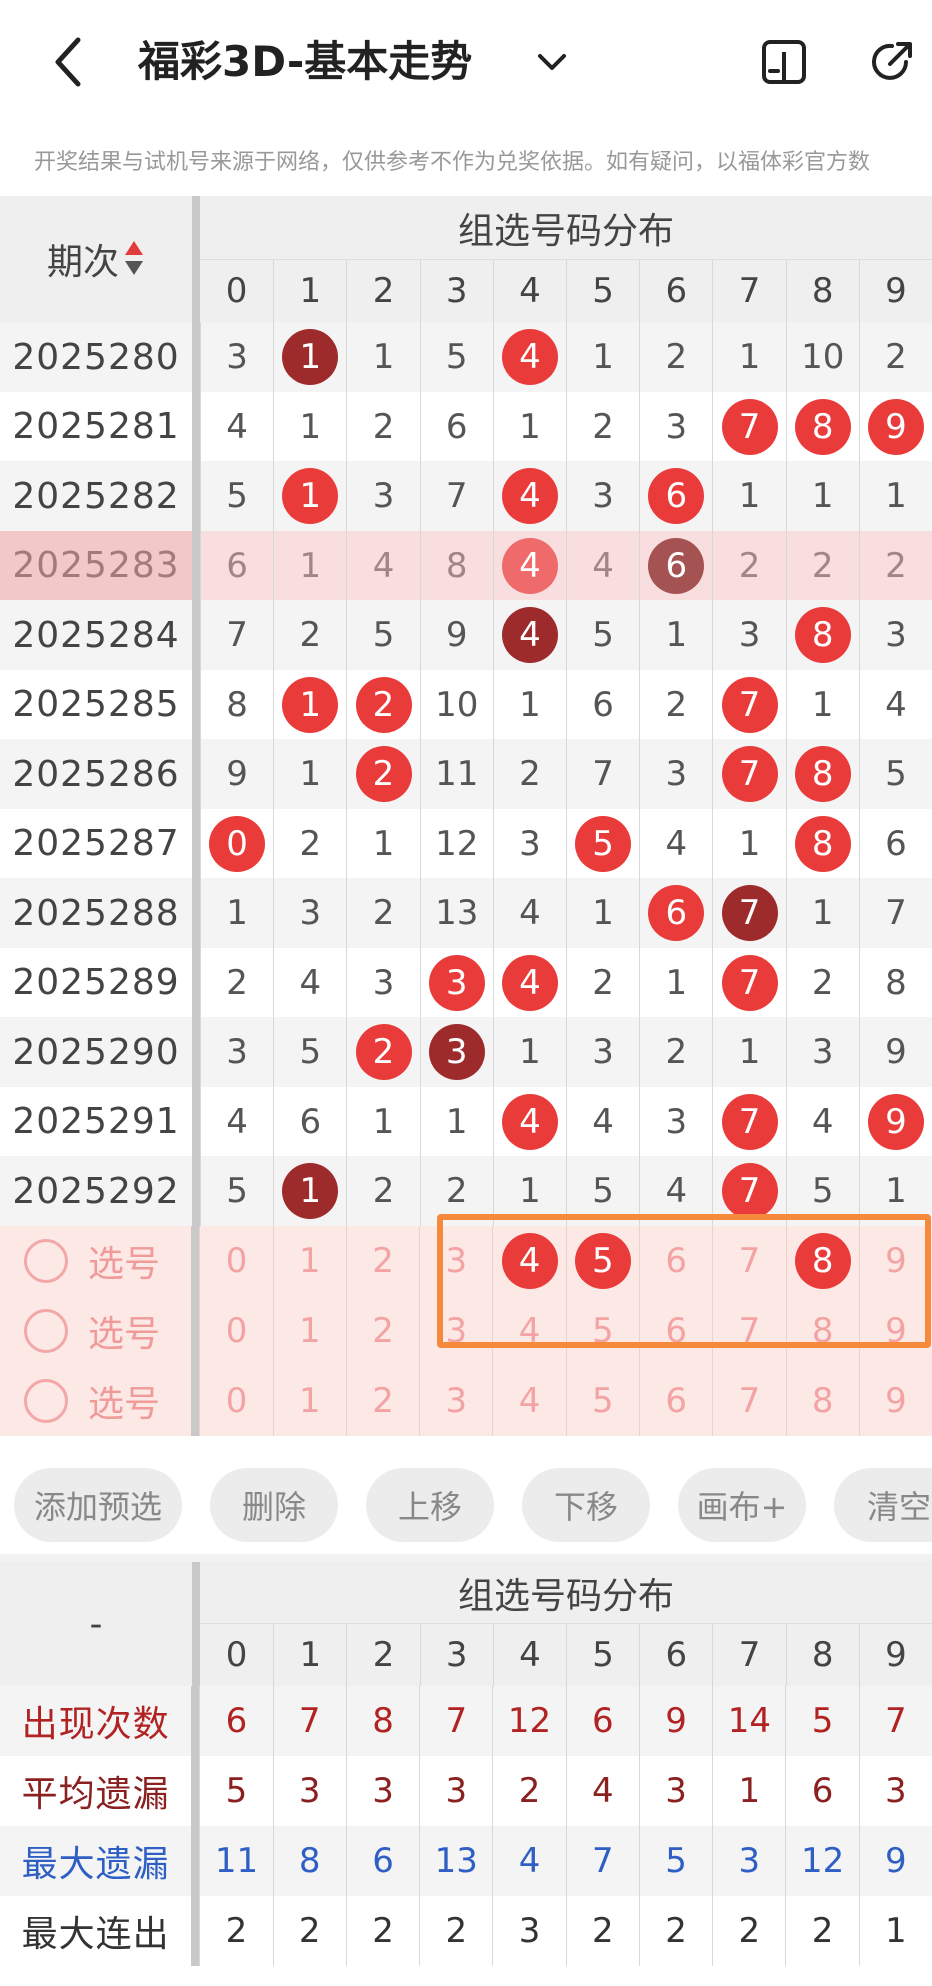 The width and height of the screenshot is (932, 1986). Describe the element at coordinates (748, 291) in the screenshot. I see `digit-header-cell: 7` at that location.